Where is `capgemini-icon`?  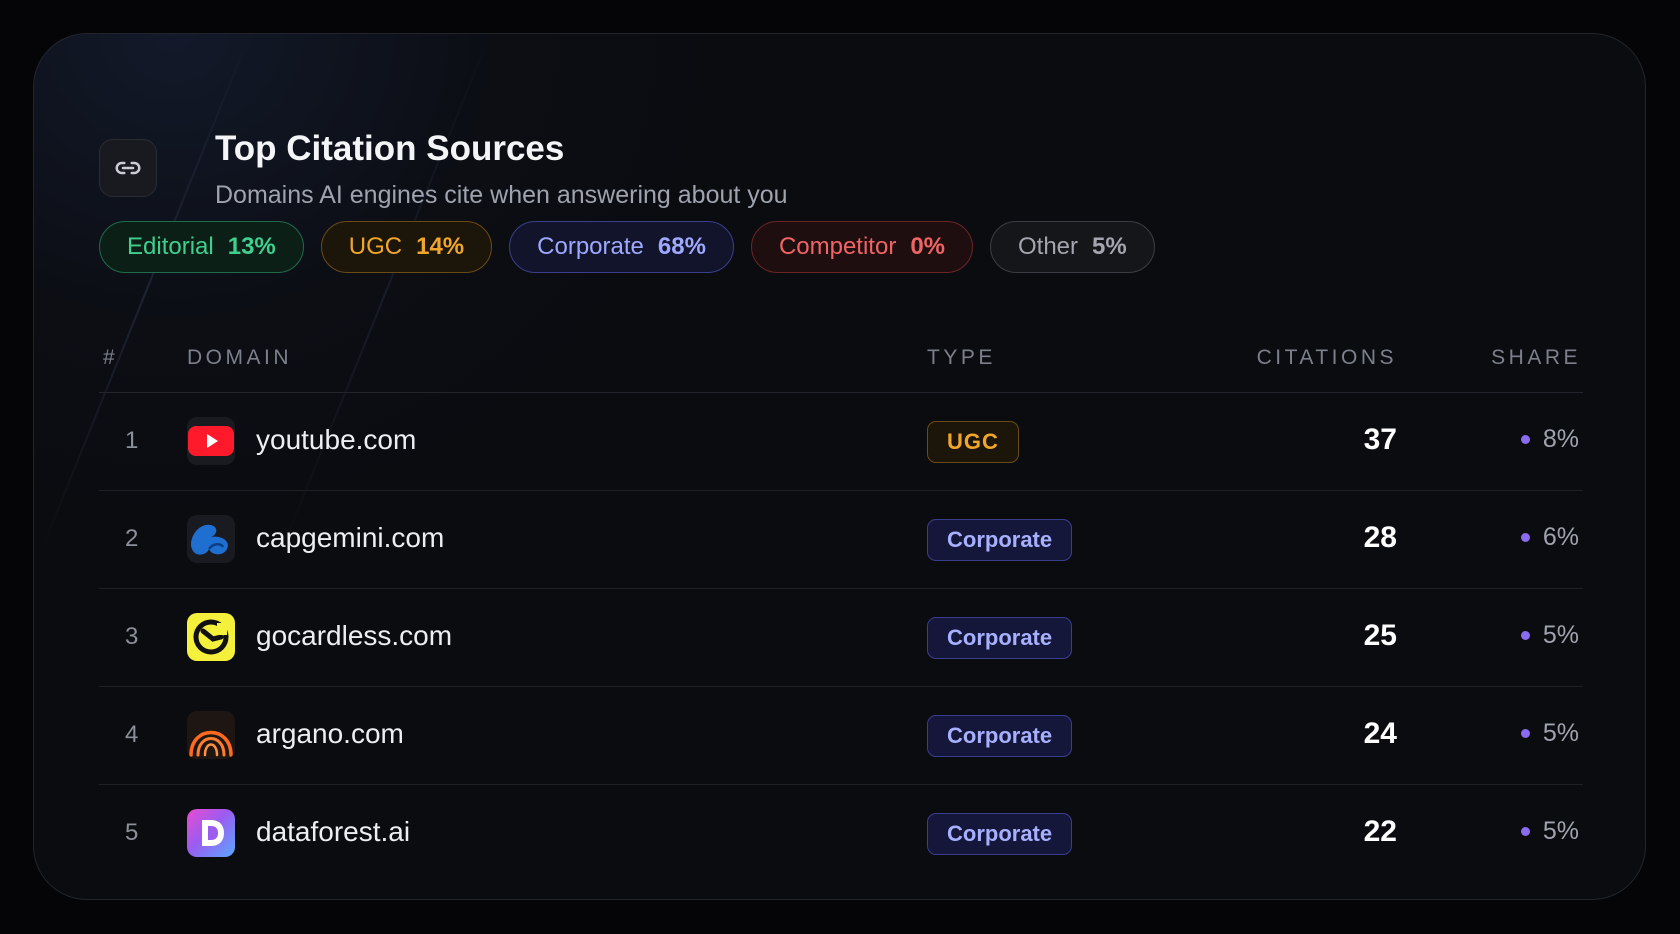 capgemini-icon is located at coordinates (211, 539).